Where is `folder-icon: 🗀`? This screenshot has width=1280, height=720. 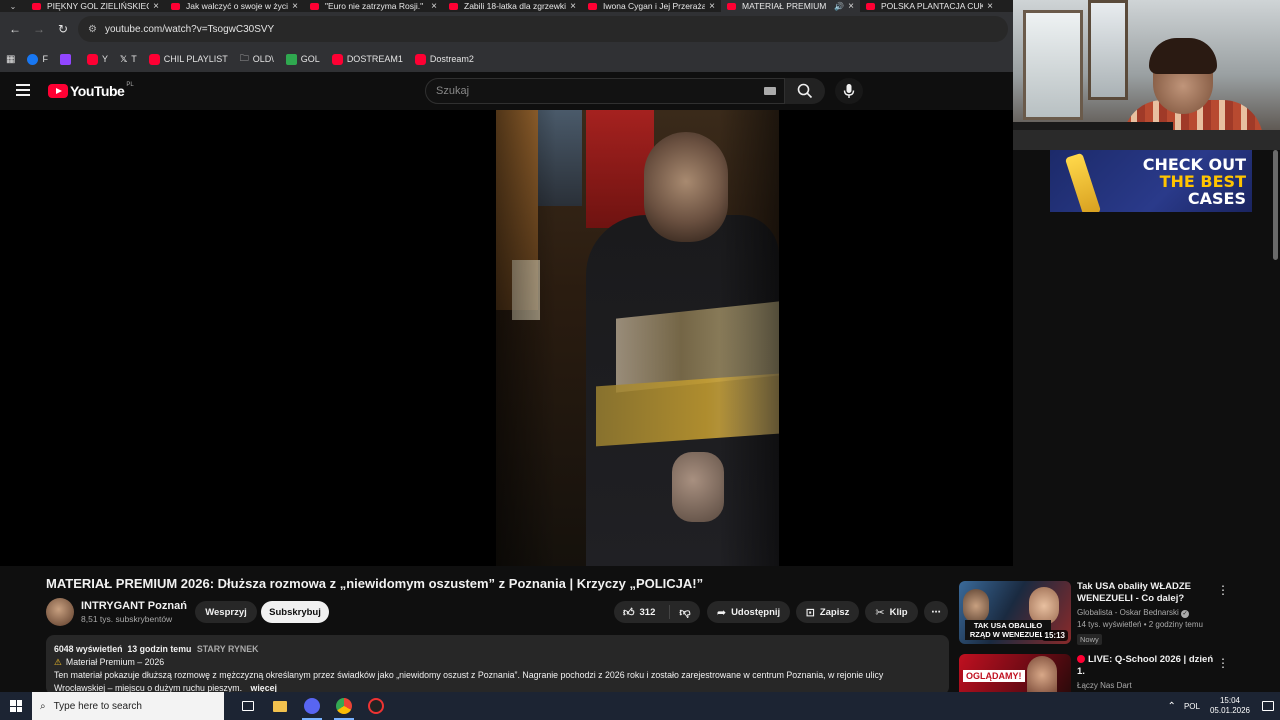 folder-icon: 🗀 is located at coordinates (244, 58).